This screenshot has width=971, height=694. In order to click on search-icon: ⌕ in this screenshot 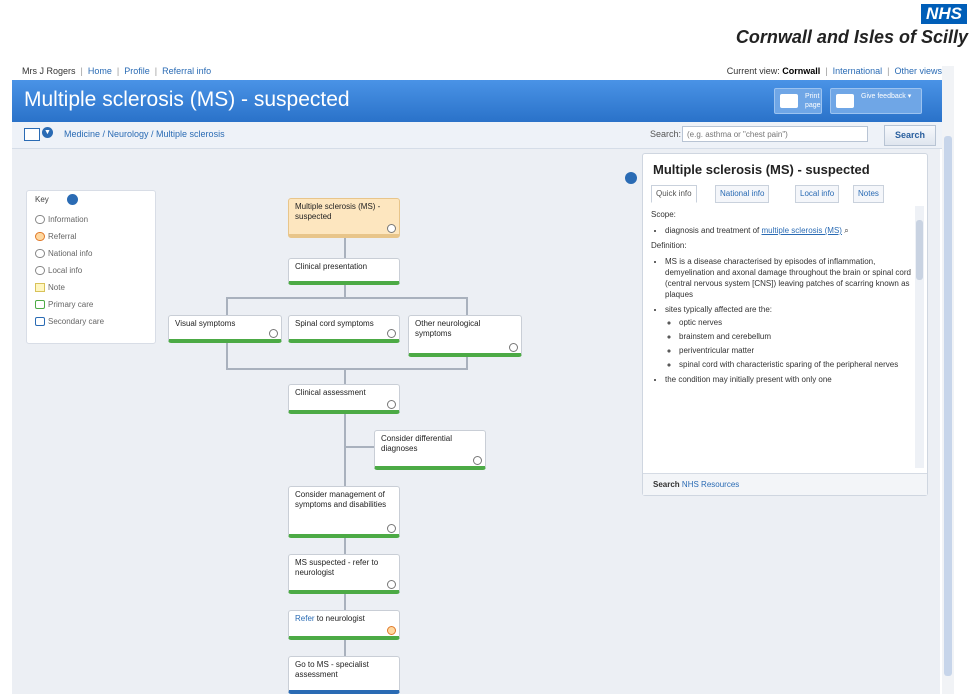, I will do `click(846, 230)`.